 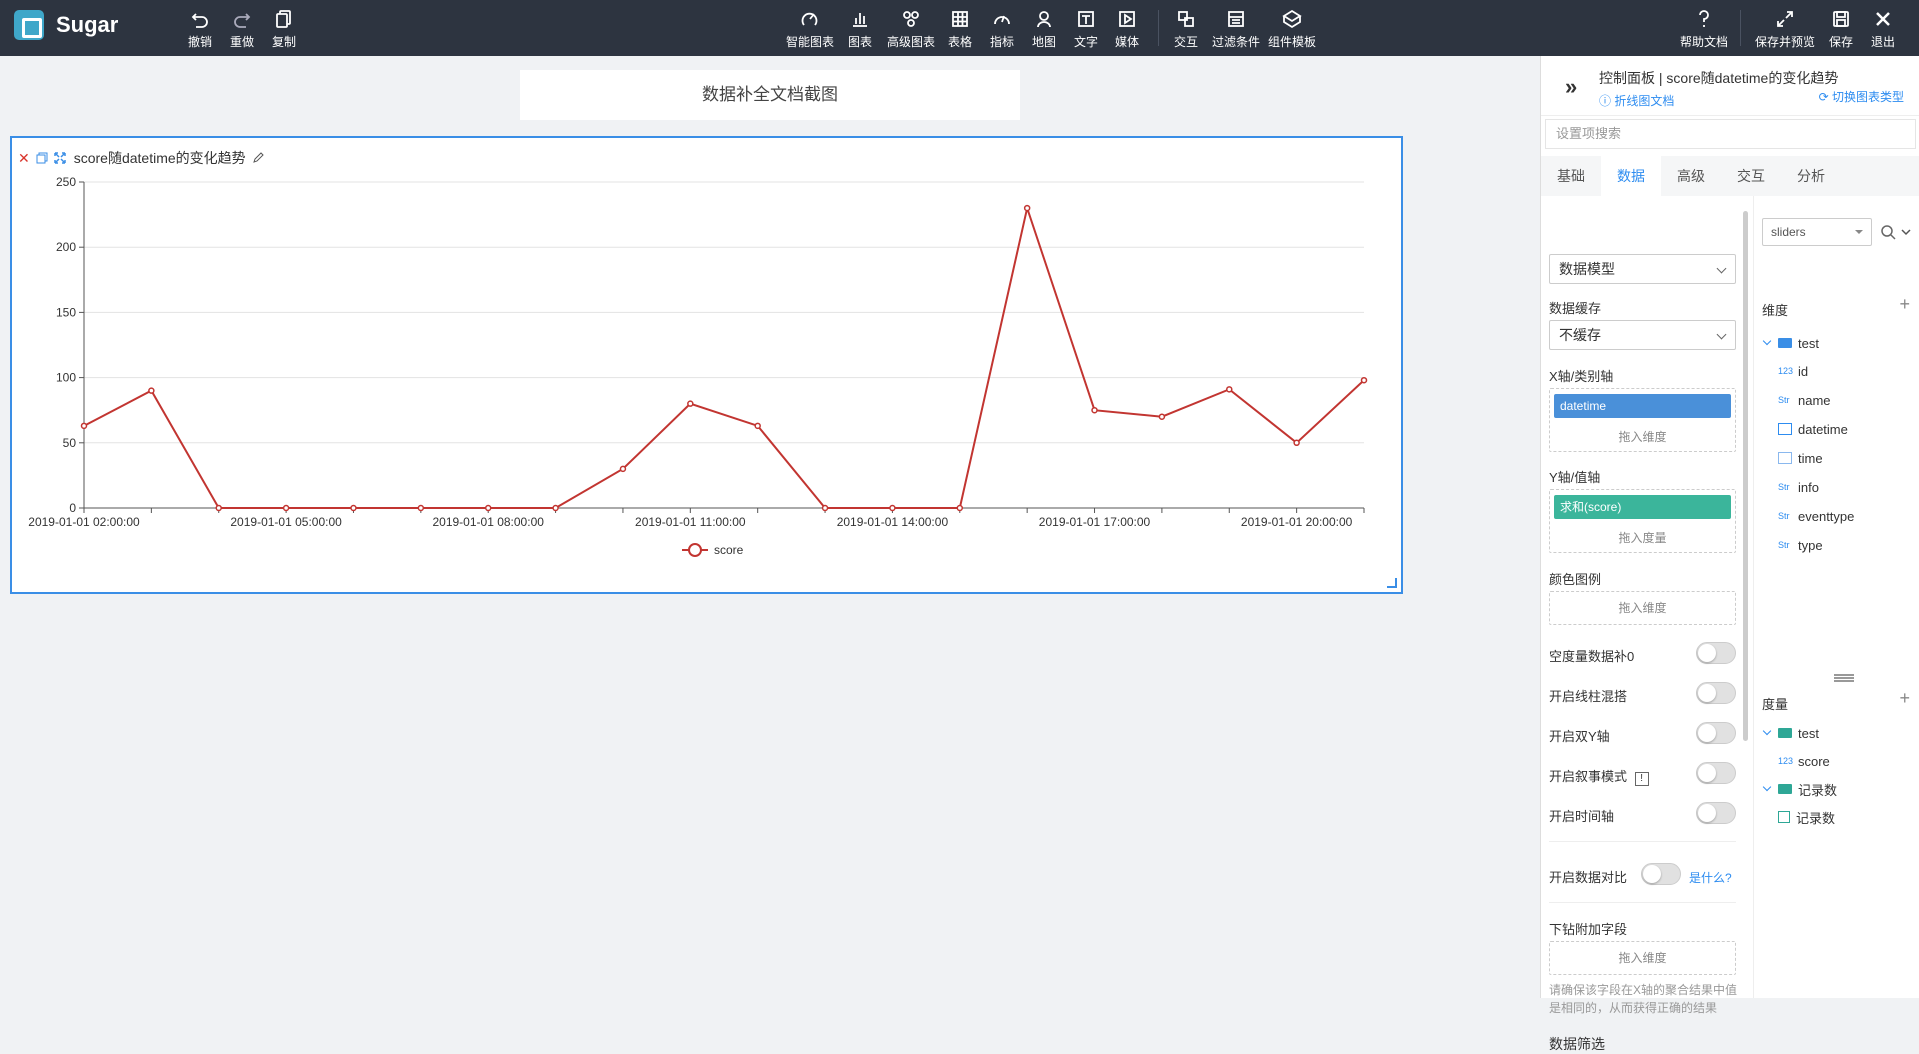 What do you see at coordinates (1800, 458) in the screenshot?
I see `field-item: time` at bounding box center [1800, 458].